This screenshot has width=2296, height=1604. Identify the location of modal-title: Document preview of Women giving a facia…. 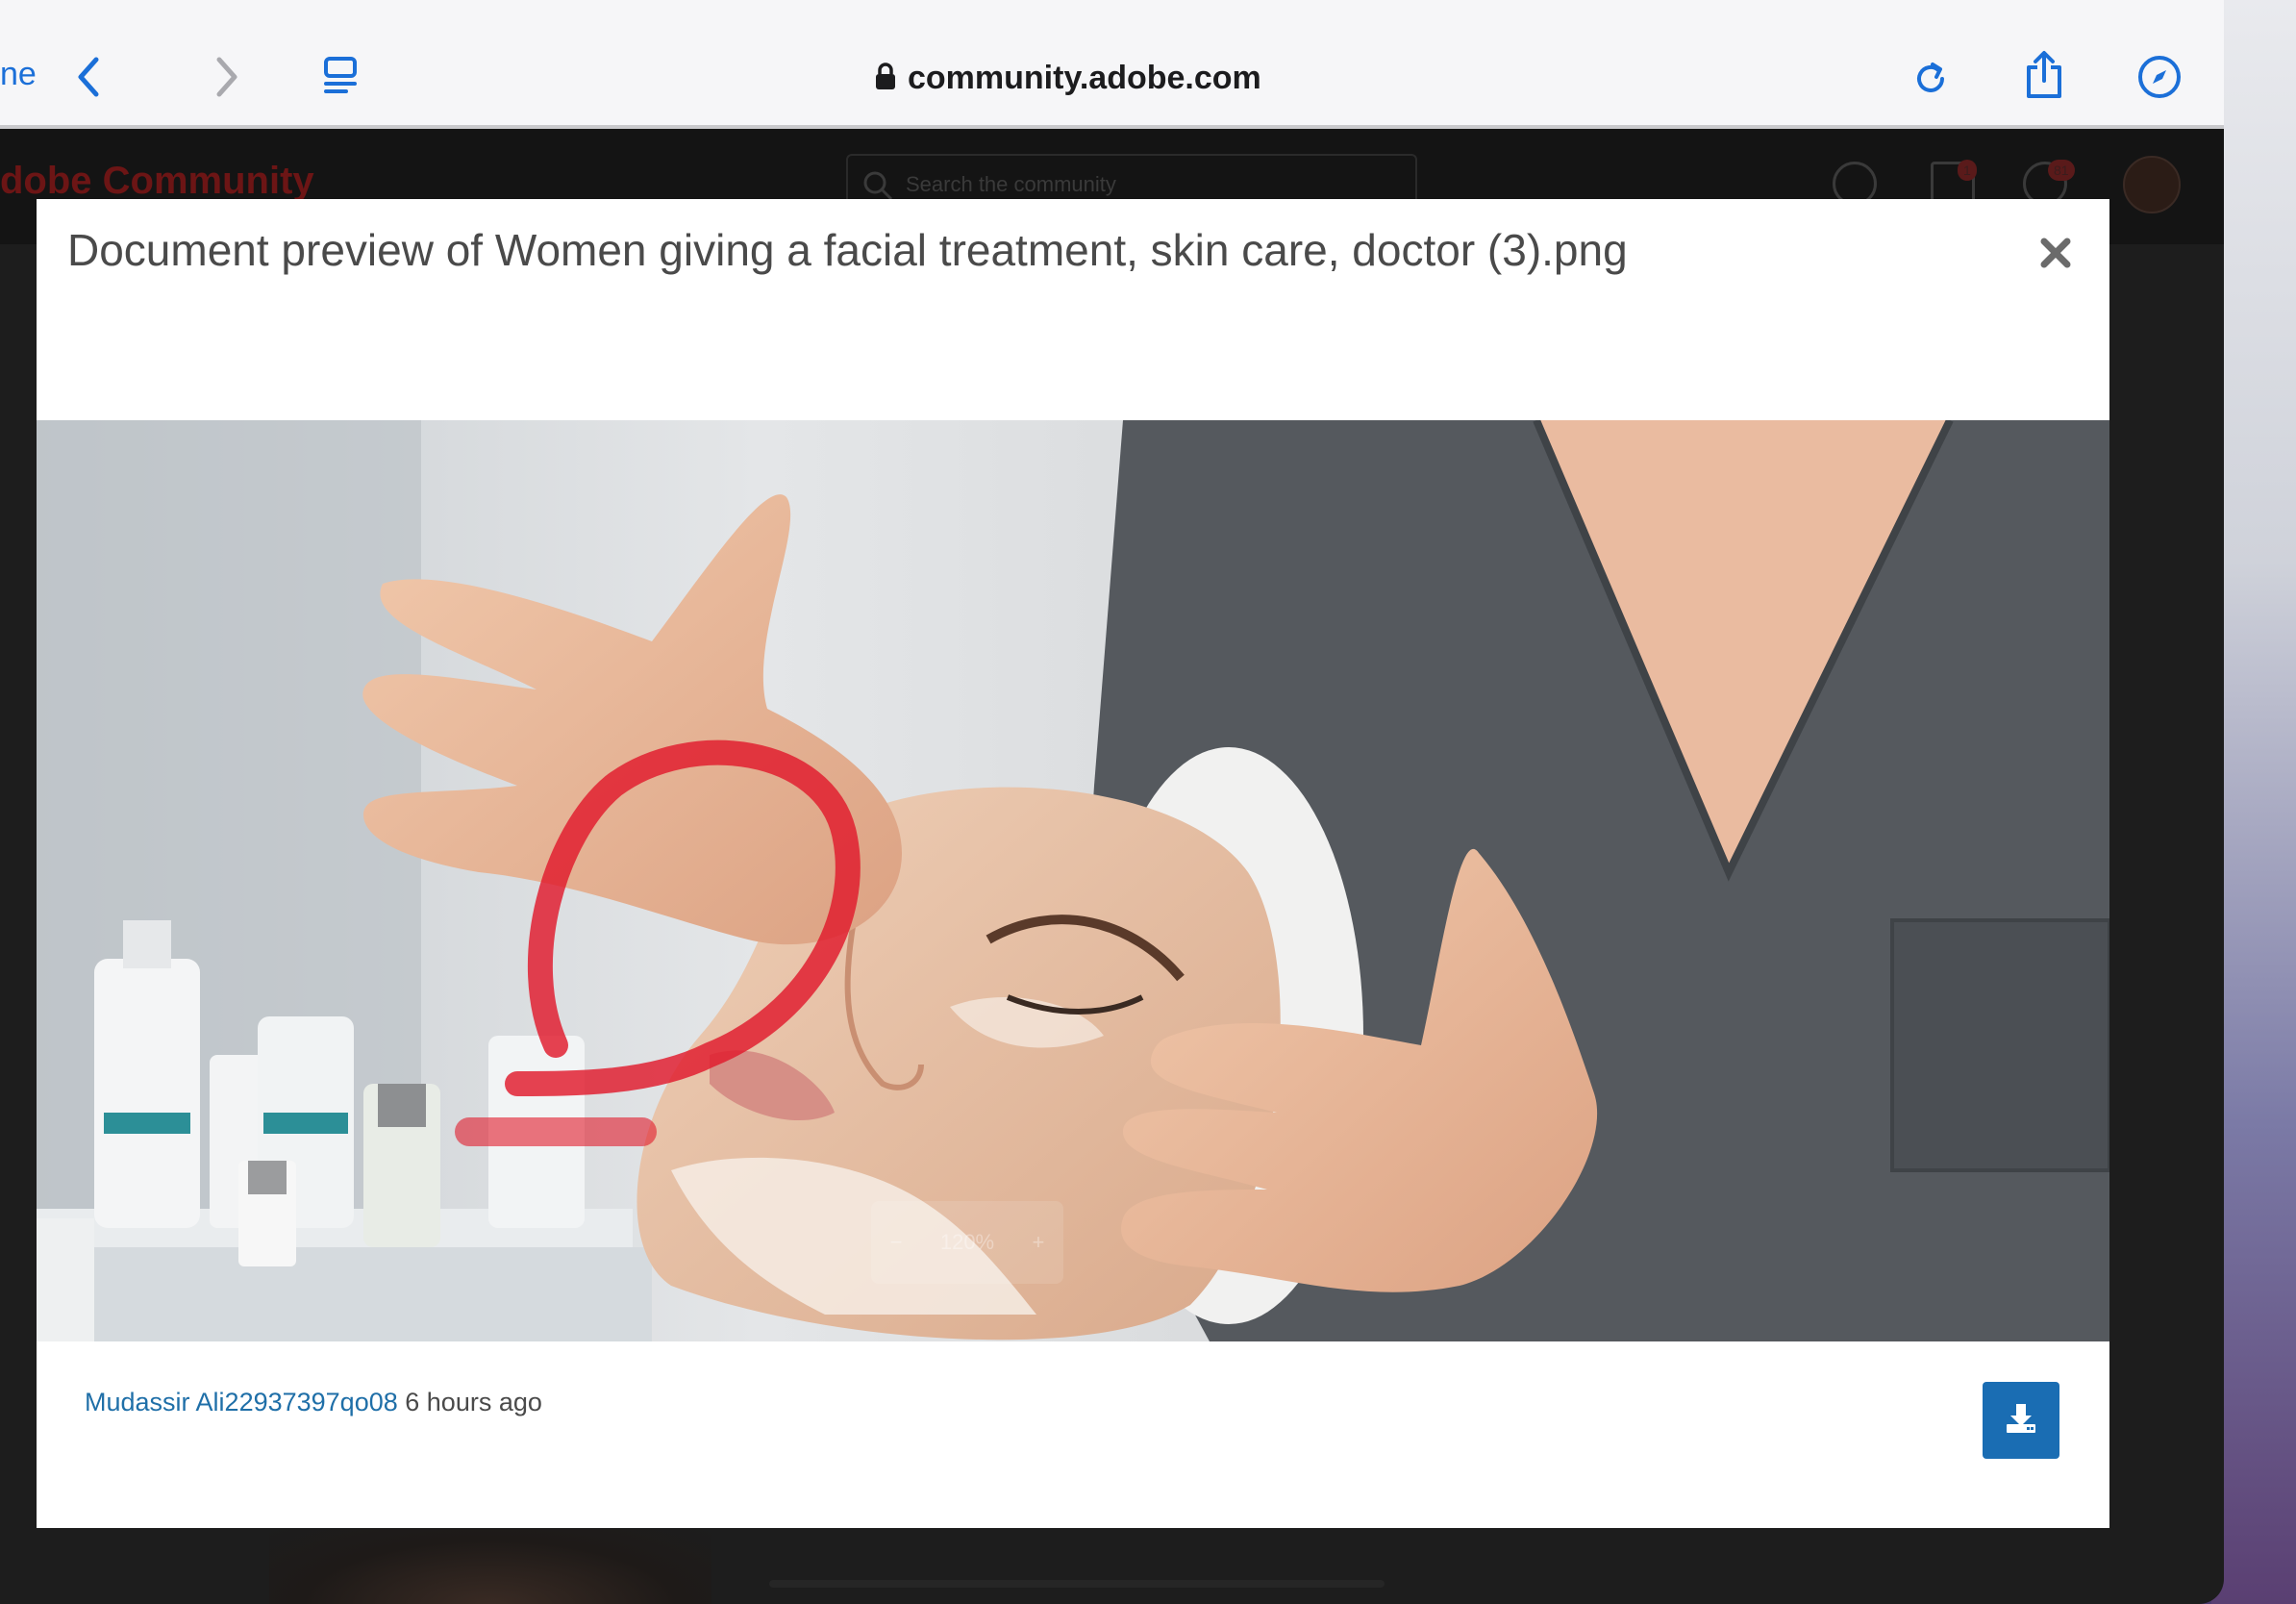
(847, 250).